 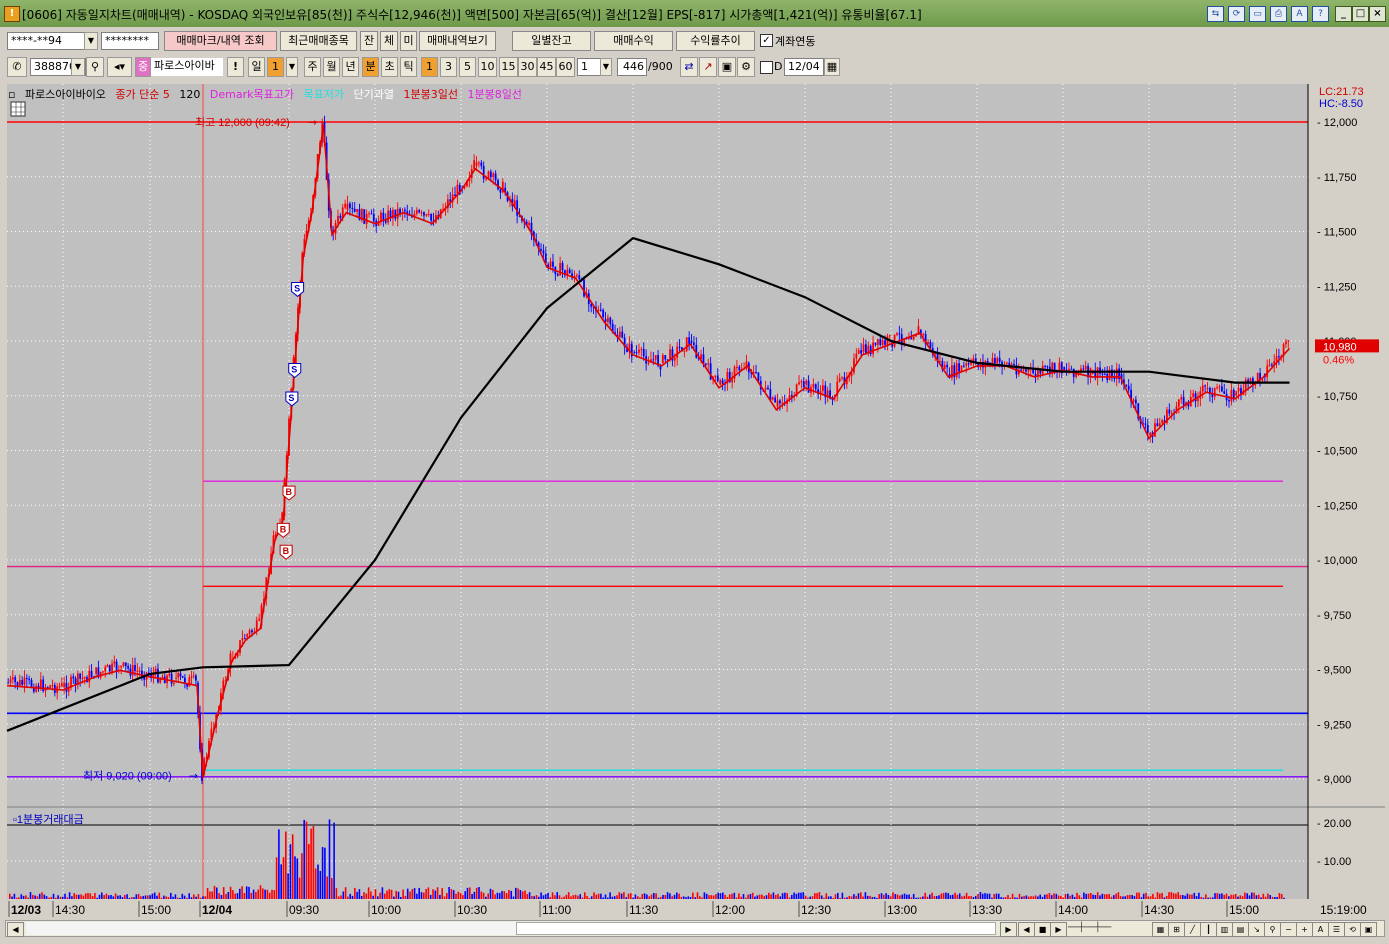 What do you see at coordinates (275, 67) in the screenshot?
I see `period-day-count: 1` at bounding box center [275, 67].